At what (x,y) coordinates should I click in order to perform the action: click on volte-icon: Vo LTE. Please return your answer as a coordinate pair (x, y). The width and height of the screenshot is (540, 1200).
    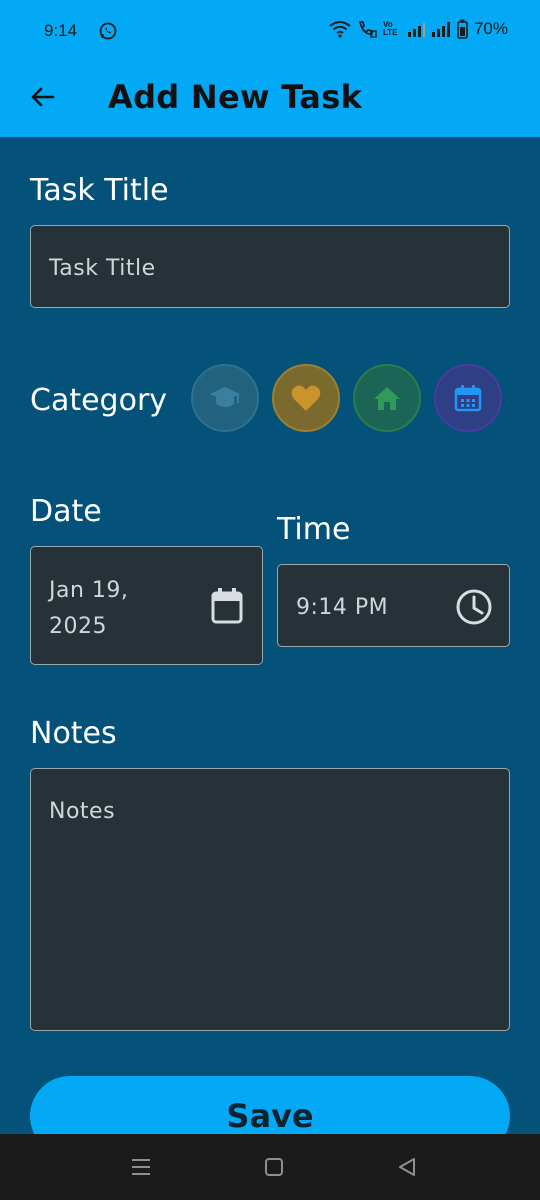
    Looking at the image, I should click on (390, 28).